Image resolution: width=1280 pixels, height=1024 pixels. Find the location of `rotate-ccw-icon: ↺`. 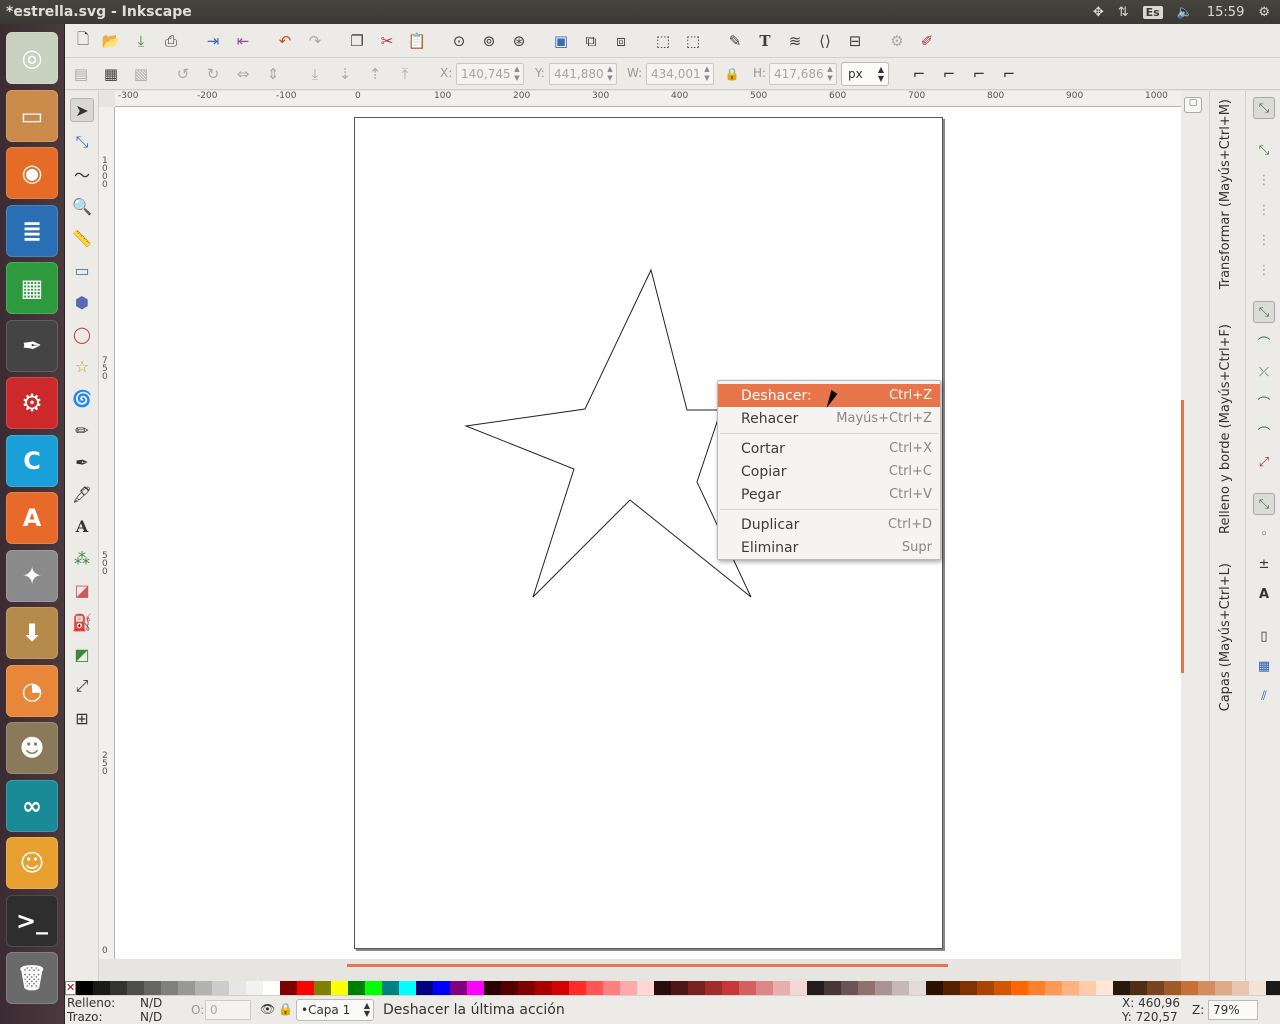

rotate-ccw-icon: ↺ is located at coordinates (183, 74).